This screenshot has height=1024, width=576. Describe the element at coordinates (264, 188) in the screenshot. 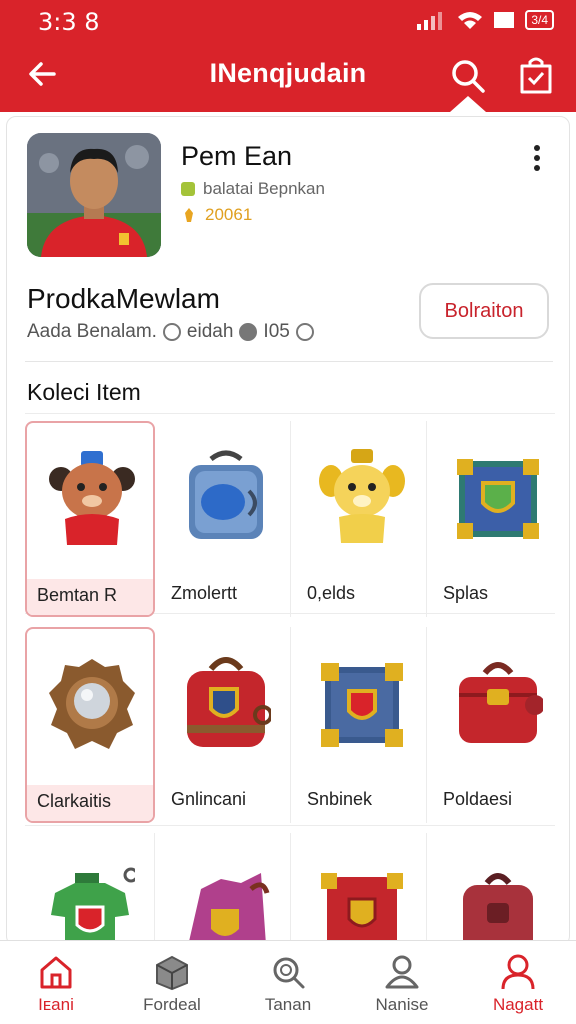

I see `profile-tag-text: balatai Bepnkan` at that location.